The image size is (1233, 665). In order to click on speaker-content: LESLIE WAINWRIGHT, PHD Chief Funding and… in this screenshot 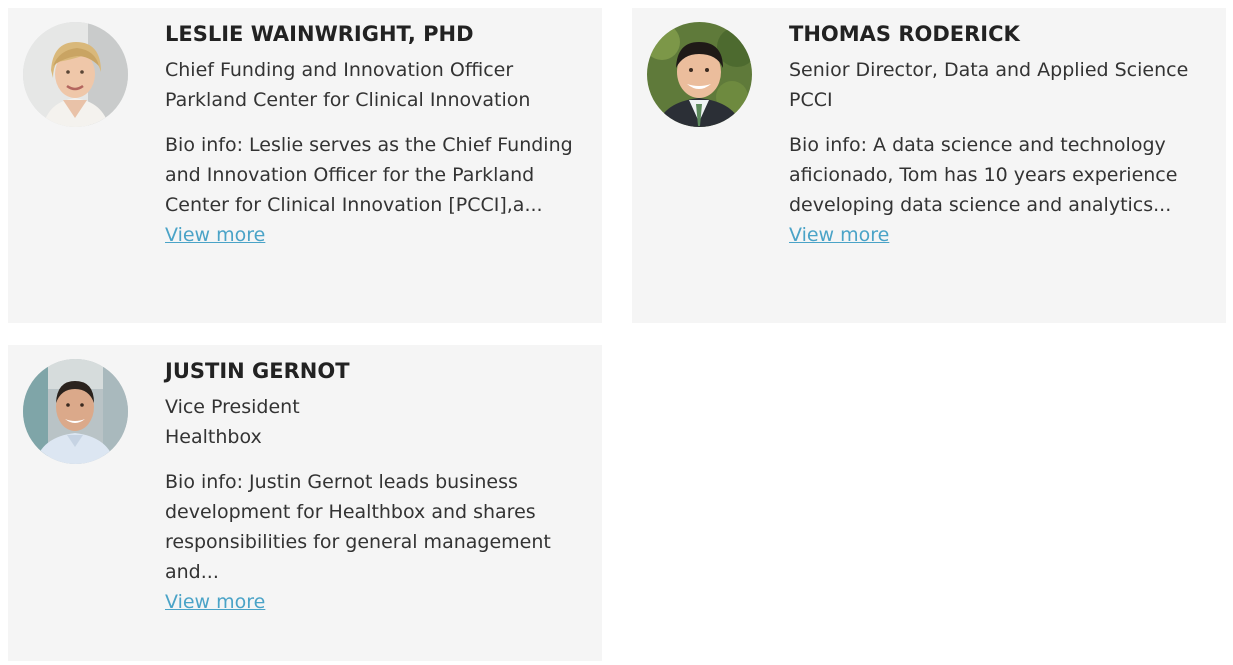, I will do `click(370, 135)`.